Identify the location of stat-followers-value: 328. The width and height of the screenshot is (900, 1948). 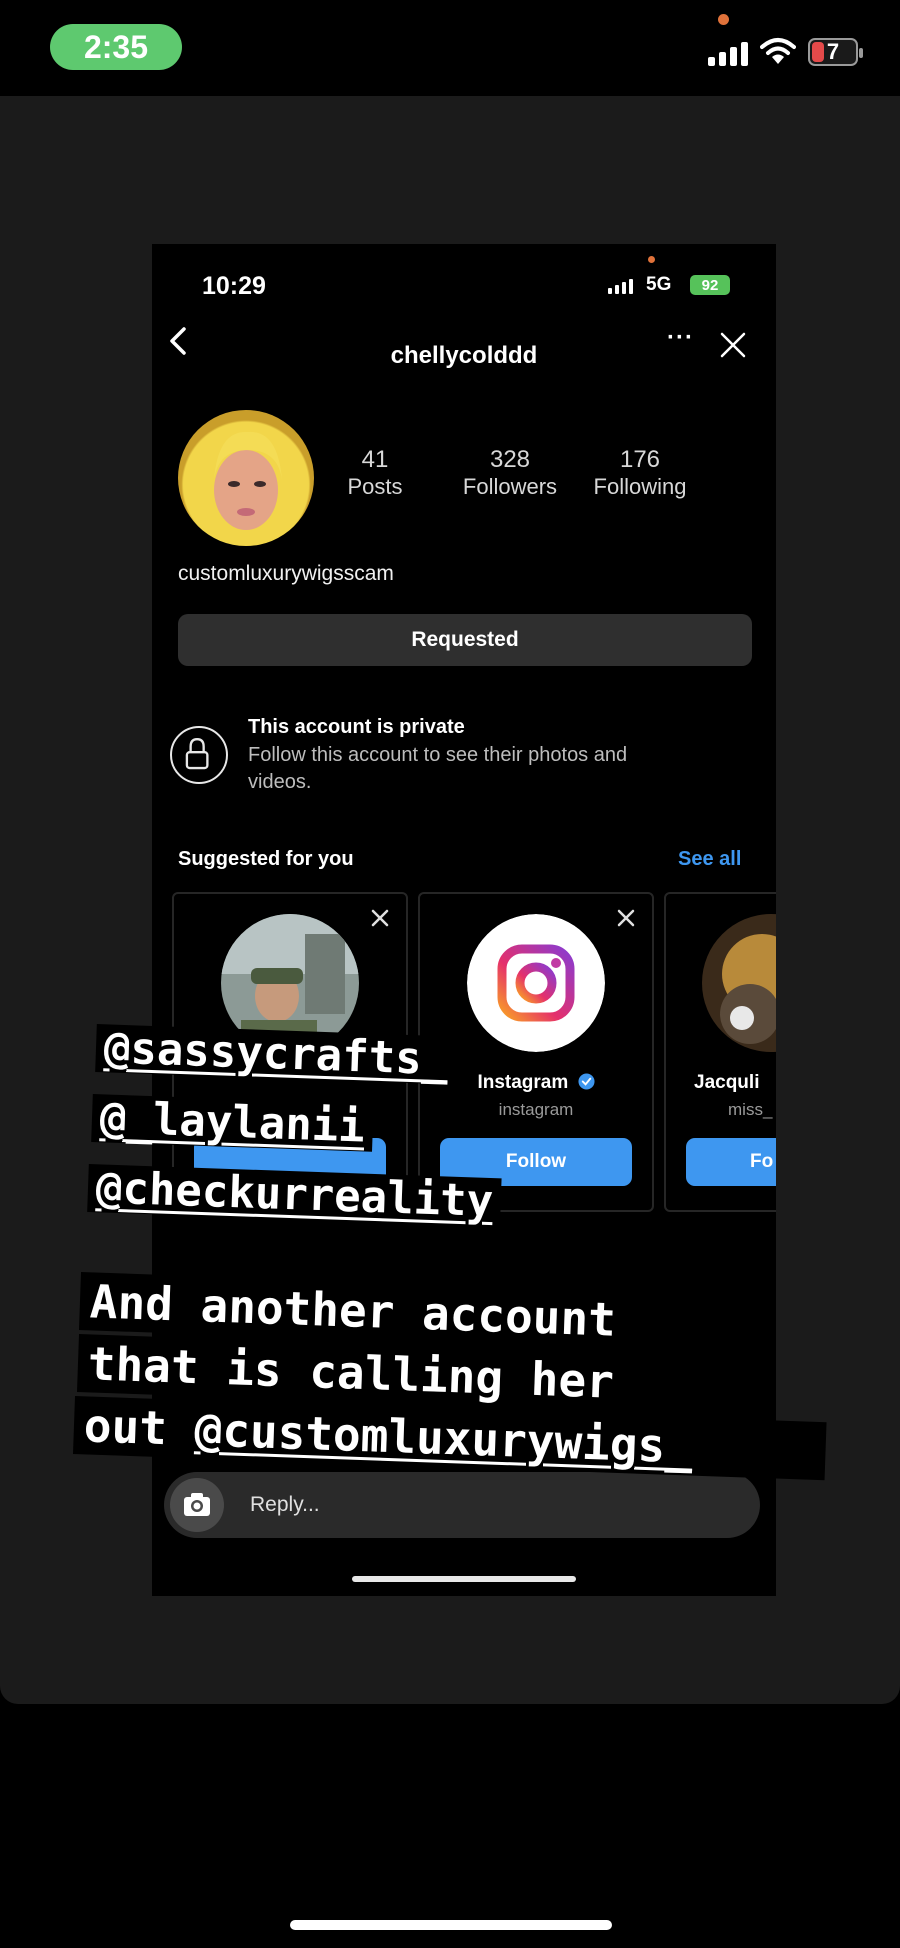
(510, 459).